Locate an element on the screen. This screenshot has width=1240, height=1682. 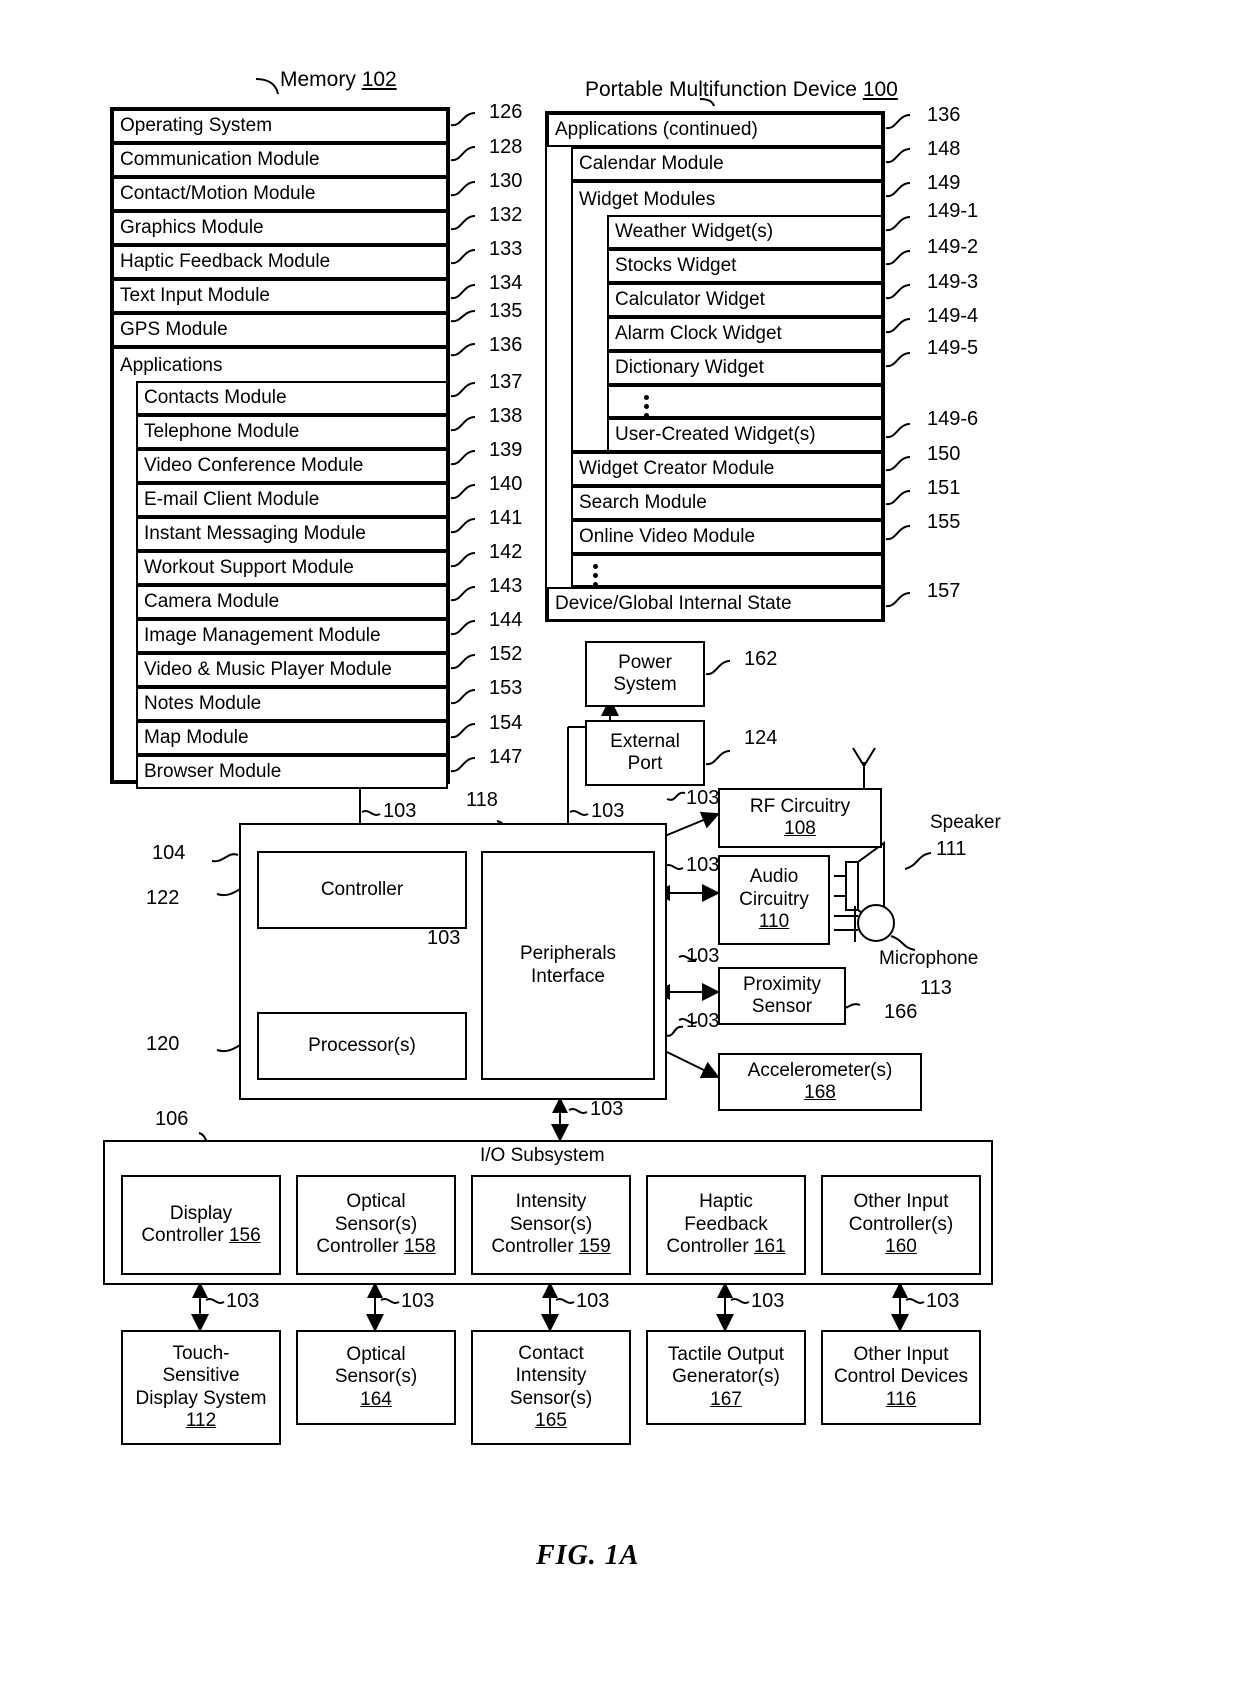
ref-130: 130 is located at coordinates (506, 181).